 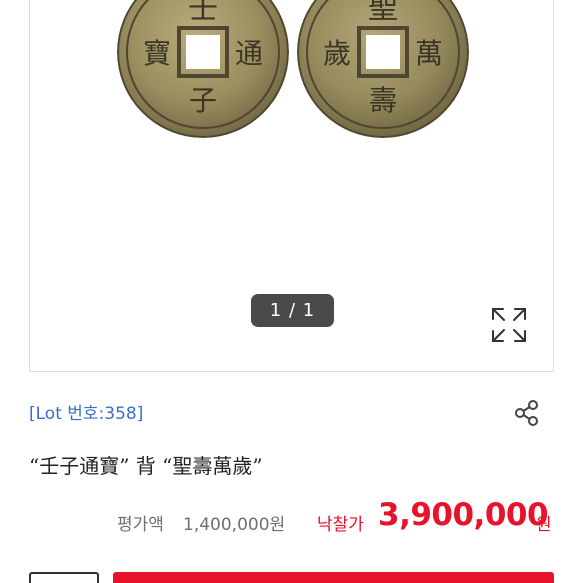 I want to click on coin-obverse-image: 壬 通 子 寶, so click(x=203, y=69).